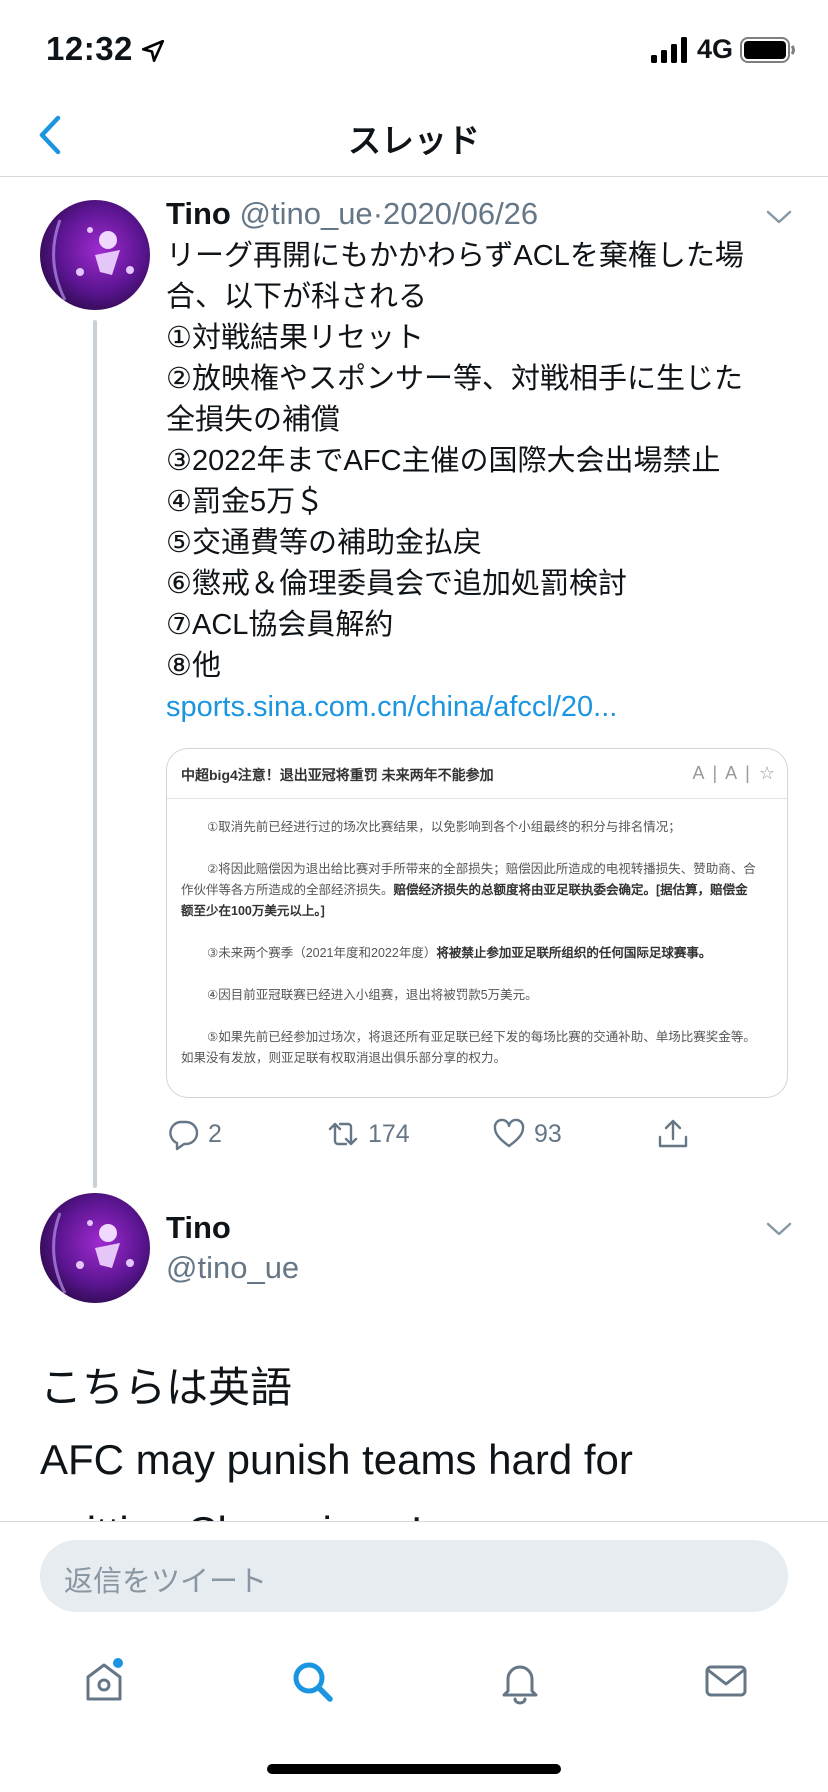  What do you see at coordinates (166, 1387) in the screenshot?
I see `tweet-text-line: こちらは英語` at bounding box center [166, 1387].